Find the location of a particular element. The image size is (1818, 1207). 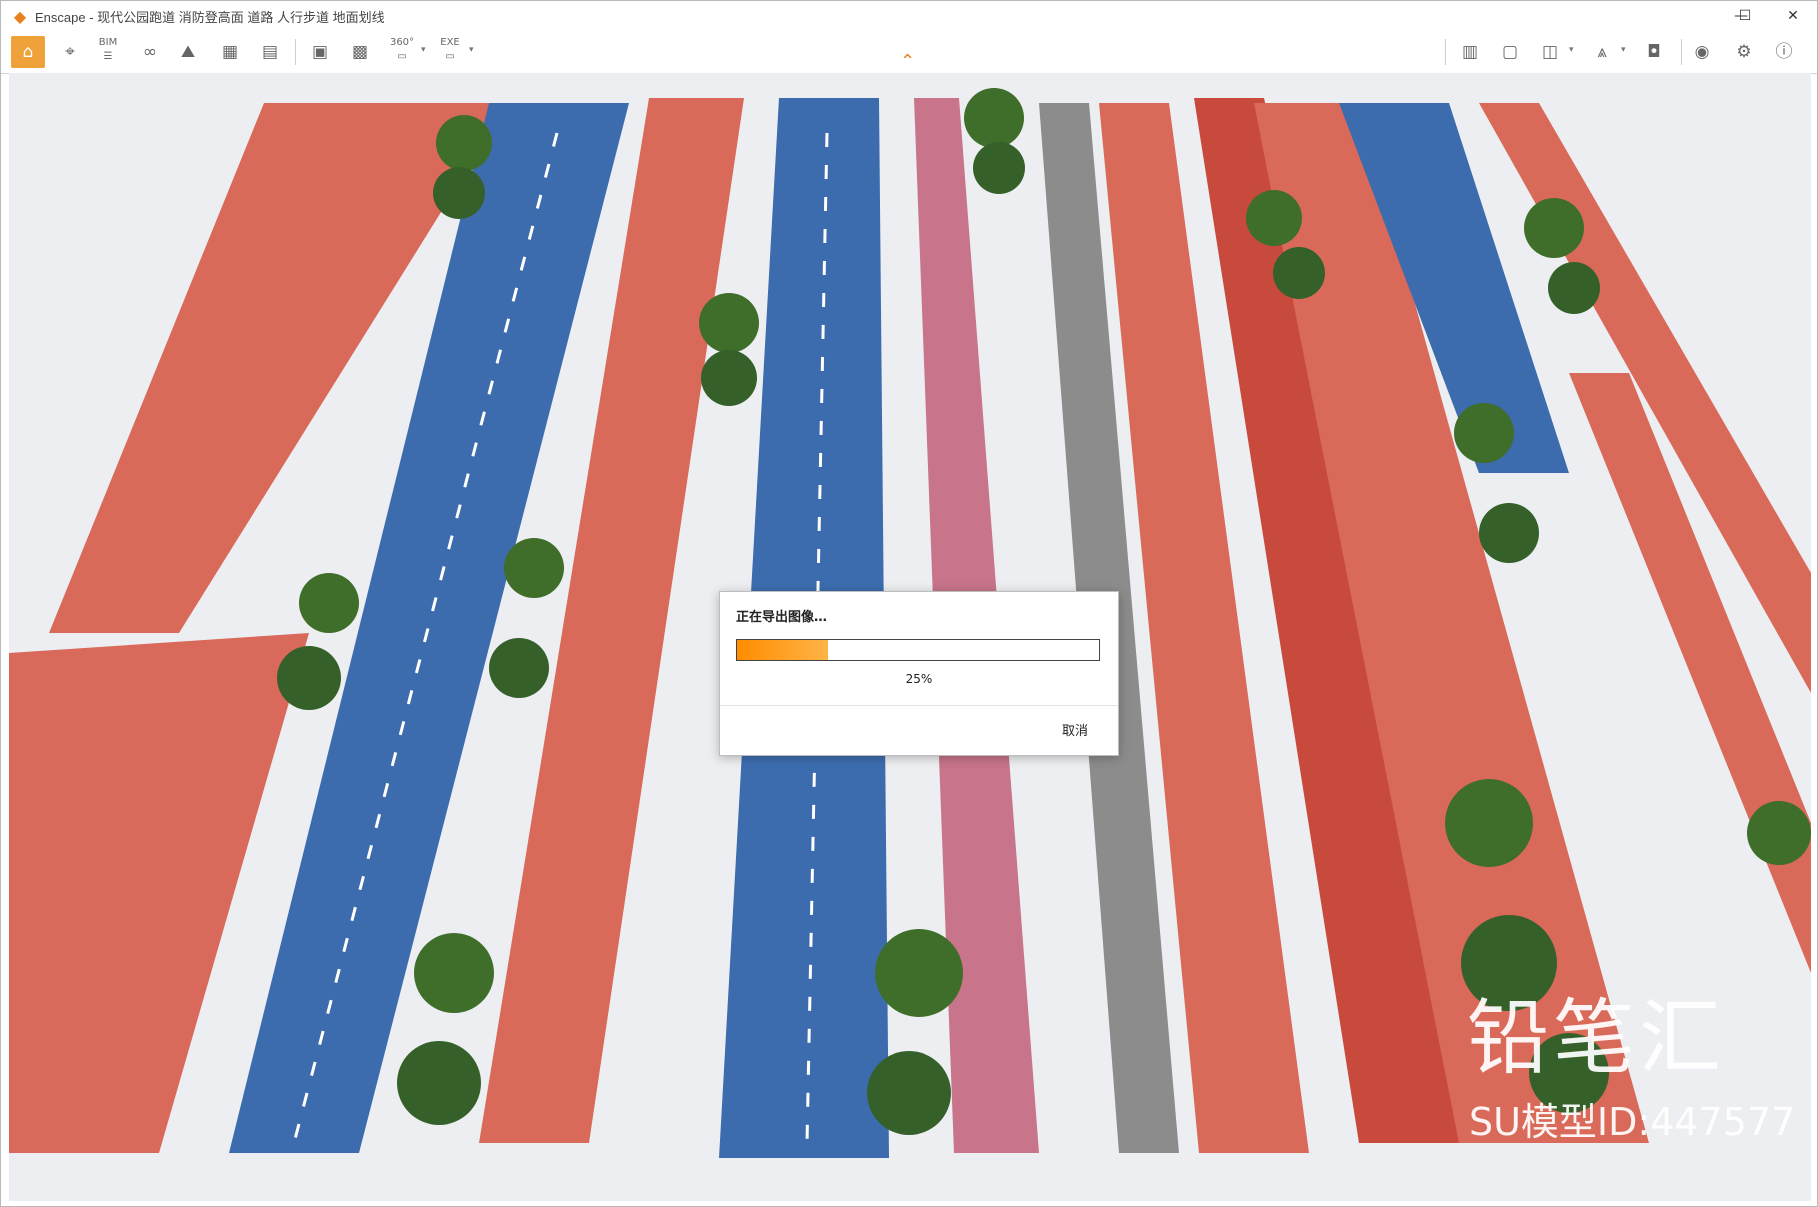

location-button: ⌖ is located at coordinates (70, 52).